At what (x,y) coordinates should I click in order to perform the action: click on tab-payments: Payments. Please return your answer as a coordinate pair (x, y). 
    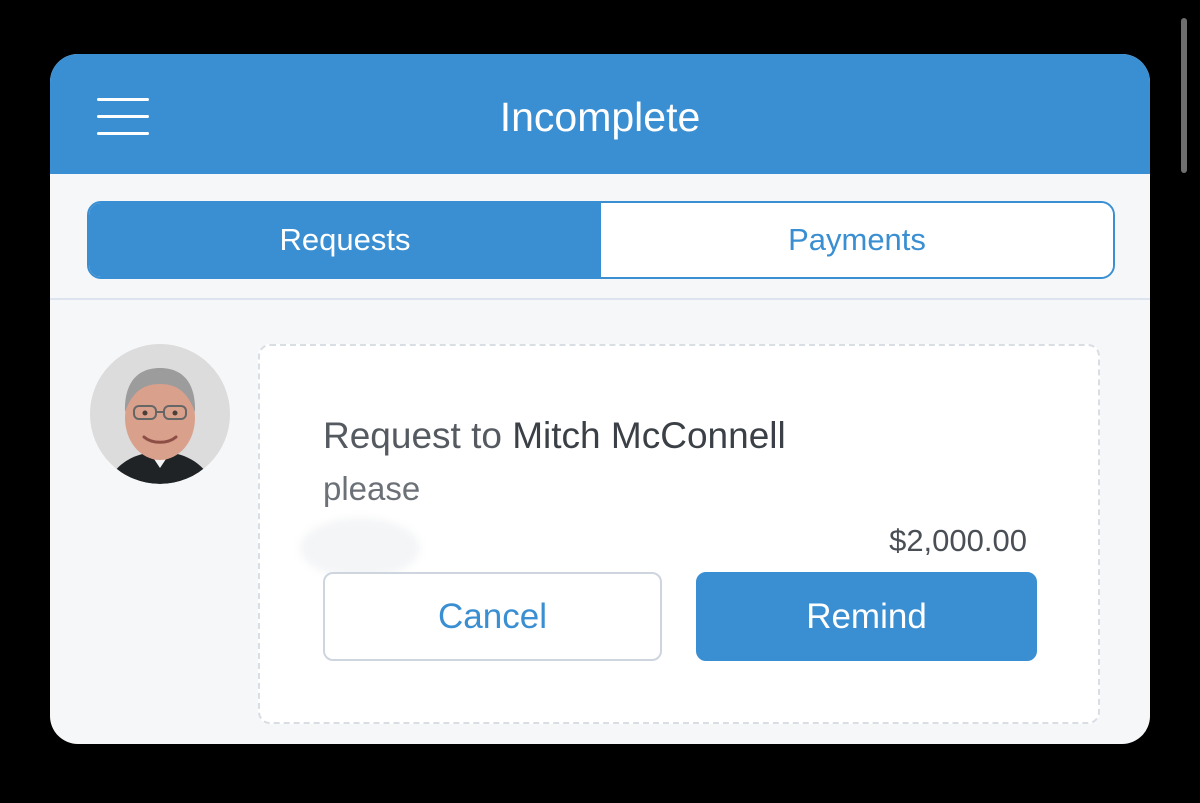
    Looking at the image, I should click on (857, 240).